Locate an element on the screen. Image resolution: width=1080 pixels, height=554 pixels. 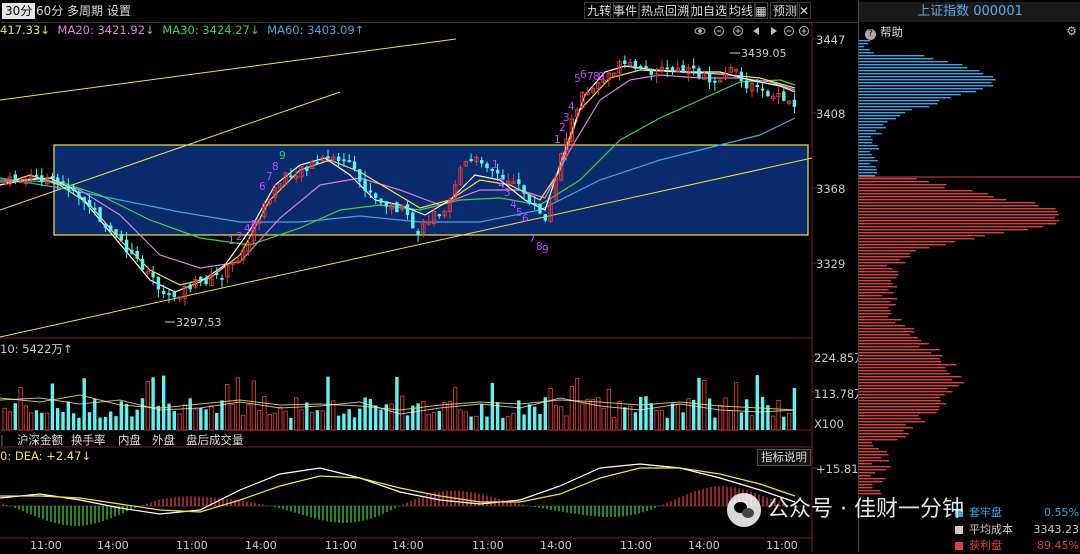
tab-30min: 30分 is located at coordinates (19, 11).